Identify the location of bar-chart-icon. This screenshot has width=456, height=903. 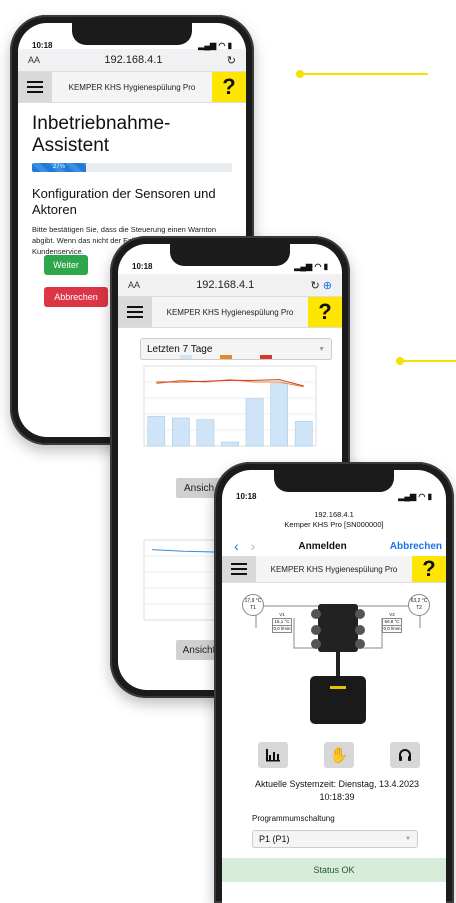
(273, 755).